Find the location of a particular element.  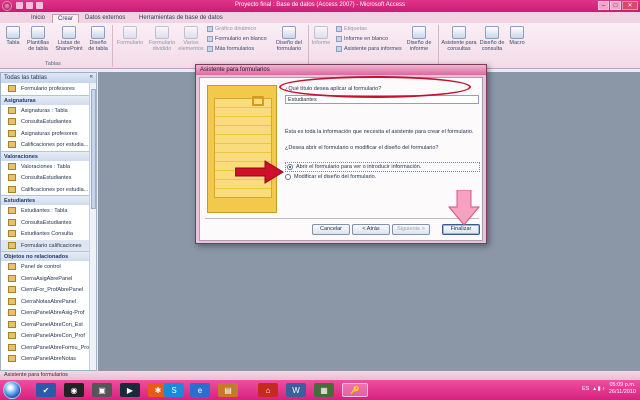

diseno-formulario-label: Diseño del formulario is located at coordinates (289, 46).